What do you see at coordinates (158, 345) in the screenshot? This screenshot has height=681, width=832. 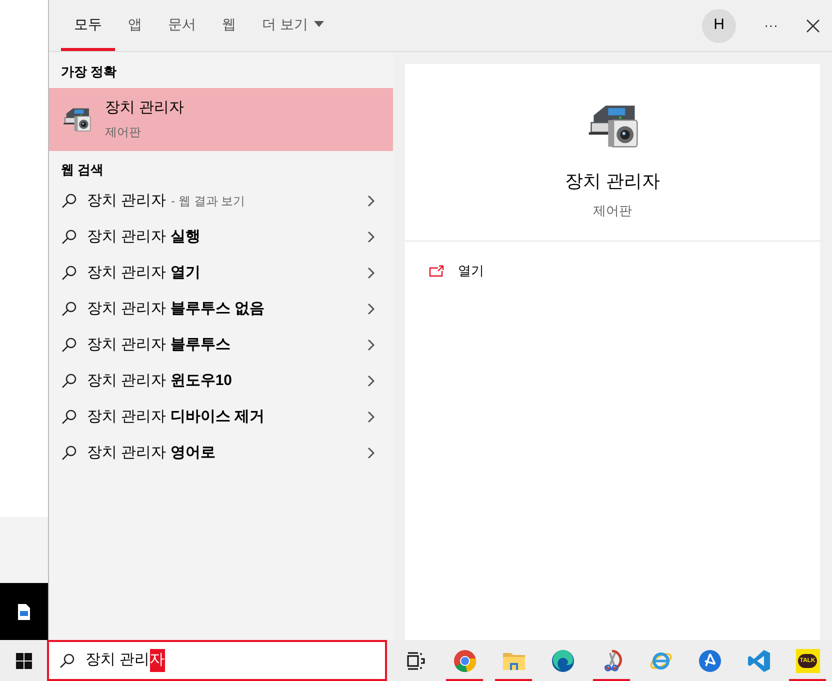 I see `suggestion-text: 장치 관리자 블루투스` at bounding box center [158, 345].